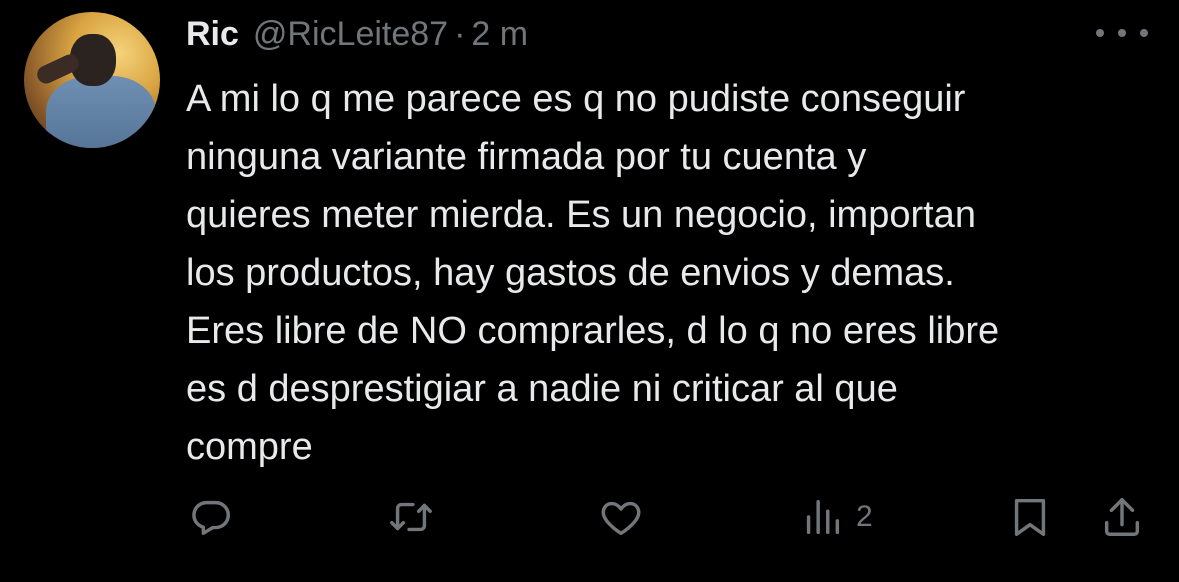 This screenshot has width=1179, height=582. I want to click on avatar, so click(92, 80).